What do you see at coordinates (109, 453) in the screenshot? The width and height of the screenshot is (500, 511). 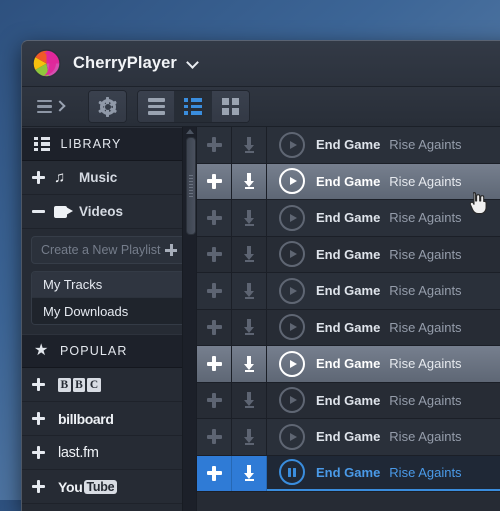 I see `sidebar-item-lastfm: last.fm` at bounding box center [109, 453].